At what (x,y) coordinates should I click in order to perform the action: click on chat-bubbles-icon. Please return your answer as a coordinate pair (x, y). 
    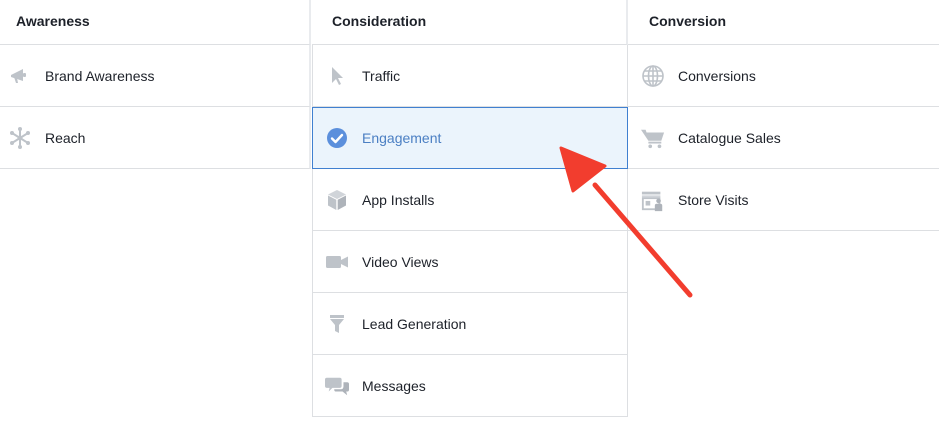
    Looking at the image, I should click on (337, 386).